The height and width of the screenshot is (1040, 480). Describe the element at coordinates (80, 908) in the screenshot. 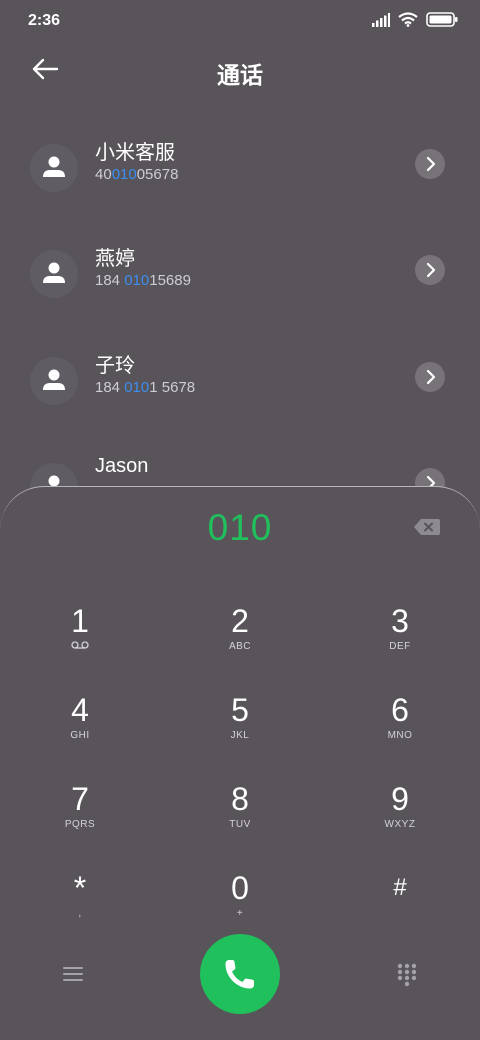

I see `key-star: * ,` at that location.